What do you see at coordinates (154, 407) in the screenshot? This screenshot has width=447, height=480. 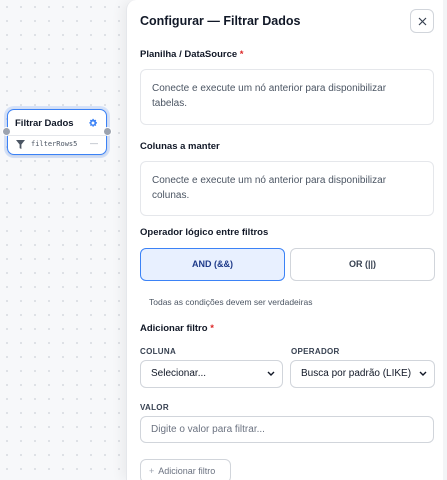 I see `value-label: VALOR` at bounding box center [154, 407].